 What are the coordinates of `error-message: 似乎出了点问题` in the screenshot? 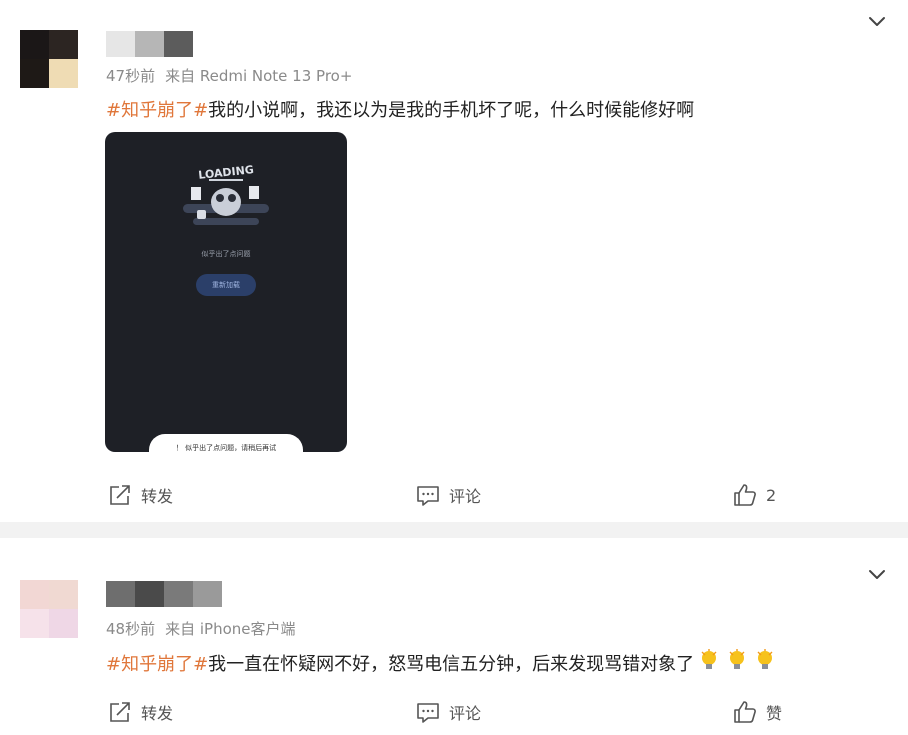 It's located at (226, 254).